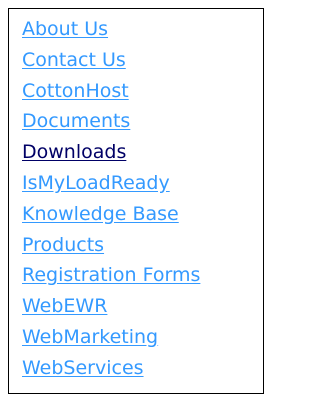 This screenshot has width=320, height=404. I want to click on nav-item-contact-us: Contact Us, so click(111, 60).